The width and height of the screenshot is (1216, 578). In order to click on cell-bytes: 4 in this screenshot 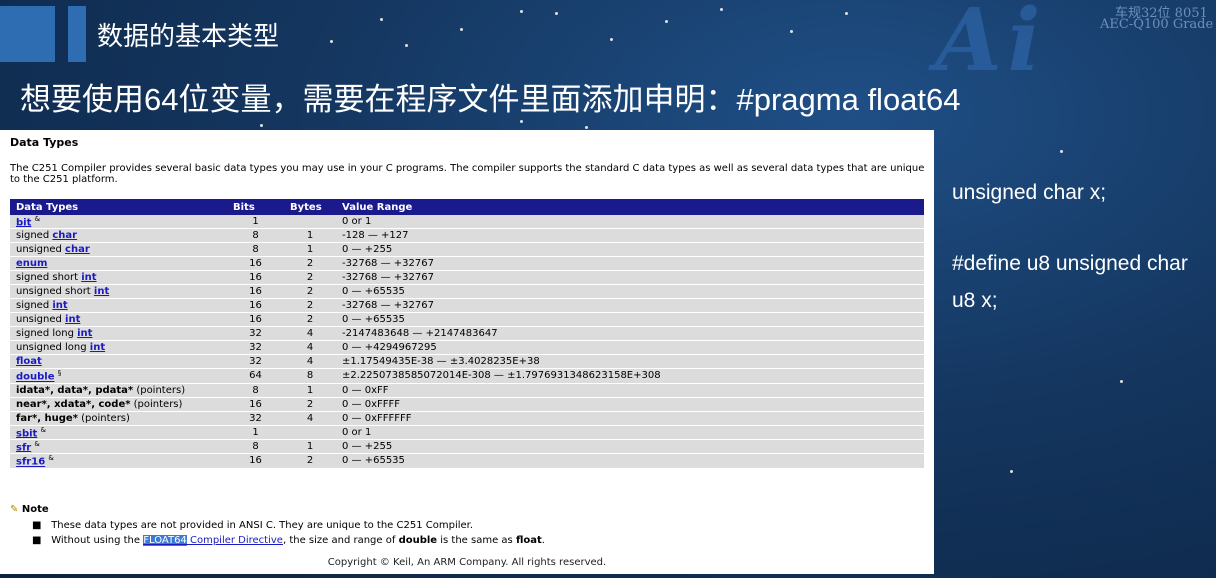, I will do `click(310, 418)`.